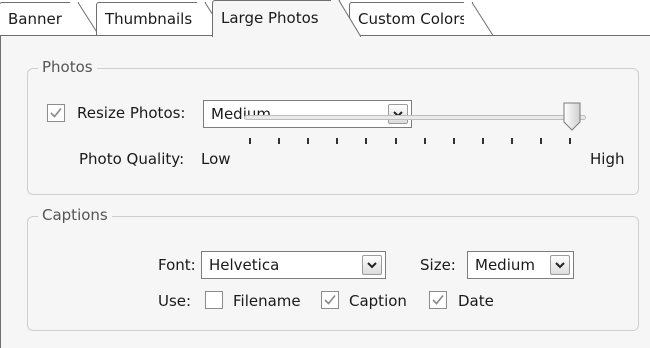  I want to click on resize-size-dropdown: Medium, so click(307, 114).